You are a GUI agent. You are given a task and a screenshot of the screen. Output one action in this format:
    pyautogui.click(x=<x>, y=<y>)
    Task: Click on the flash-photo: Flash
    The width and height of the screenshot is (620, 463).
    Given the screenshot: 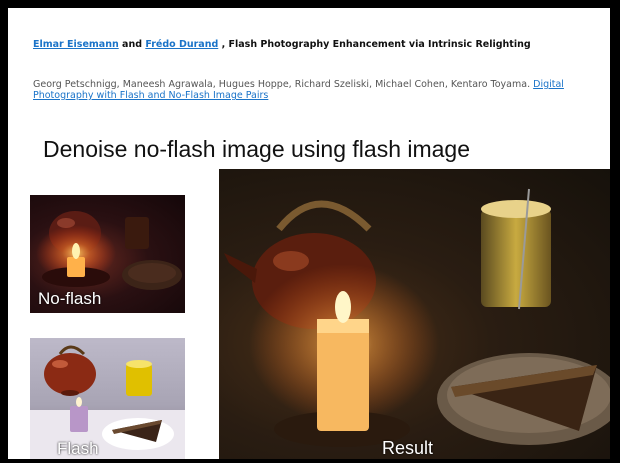 What is the action you would take?
    pyautogui.click(x=107, y=398)
    